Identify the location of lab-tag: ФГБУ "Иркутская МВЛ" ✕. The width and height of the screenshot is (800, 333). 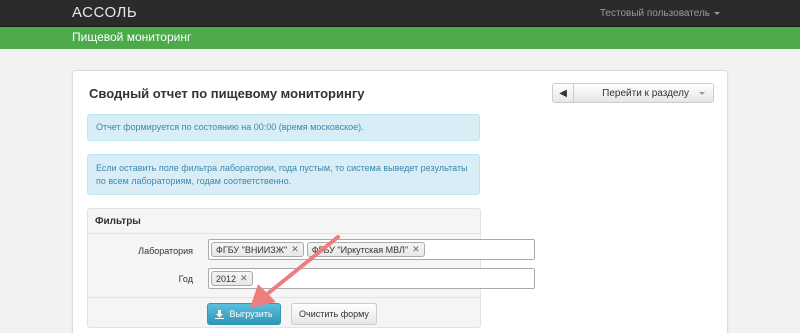
(365, 249).